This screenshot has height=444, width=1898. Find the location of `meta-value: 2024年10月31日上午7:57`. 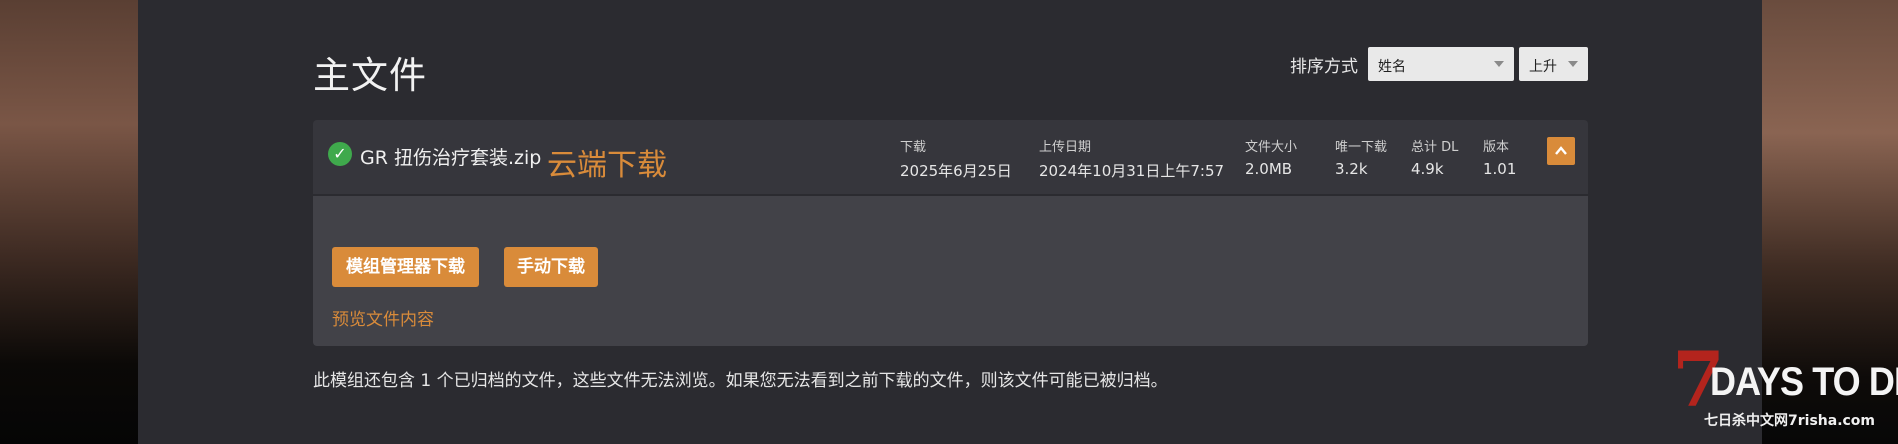

meta-value: 2024年10月31日上午7:57 is located at coordinates (1132, 171).